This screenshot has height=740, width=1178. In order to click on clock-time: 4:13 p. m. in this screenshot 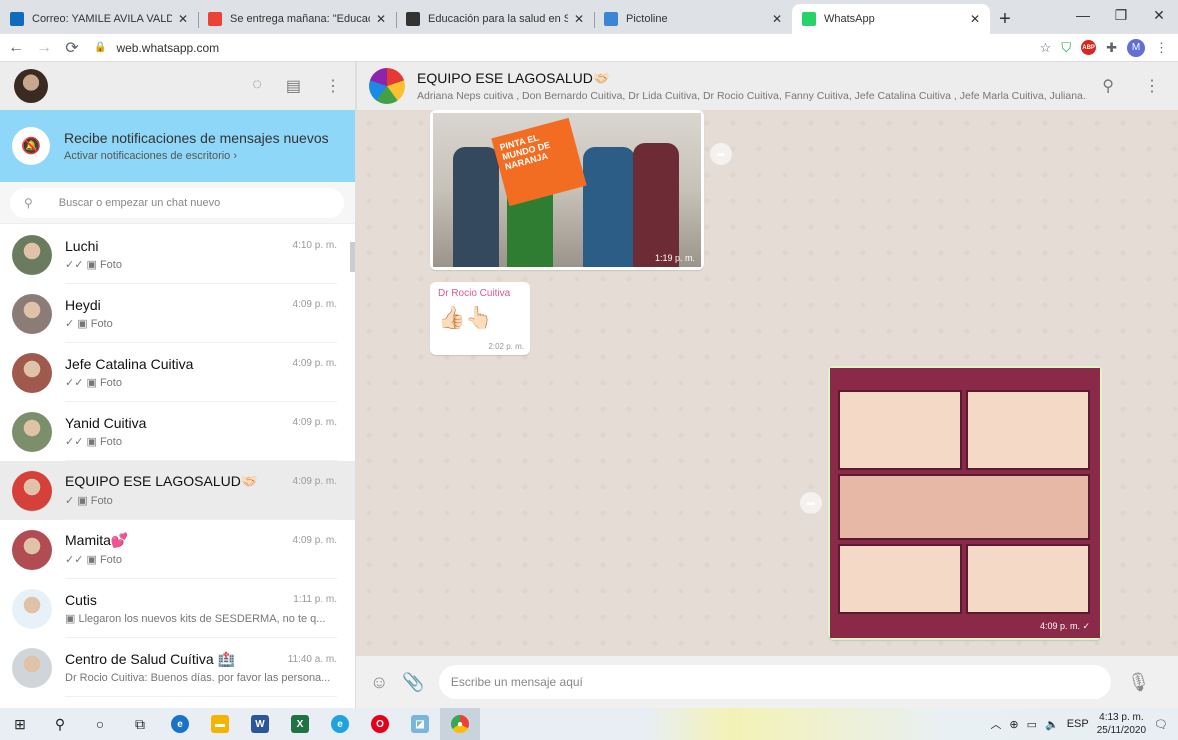, I will do `click(1121, 717)`.